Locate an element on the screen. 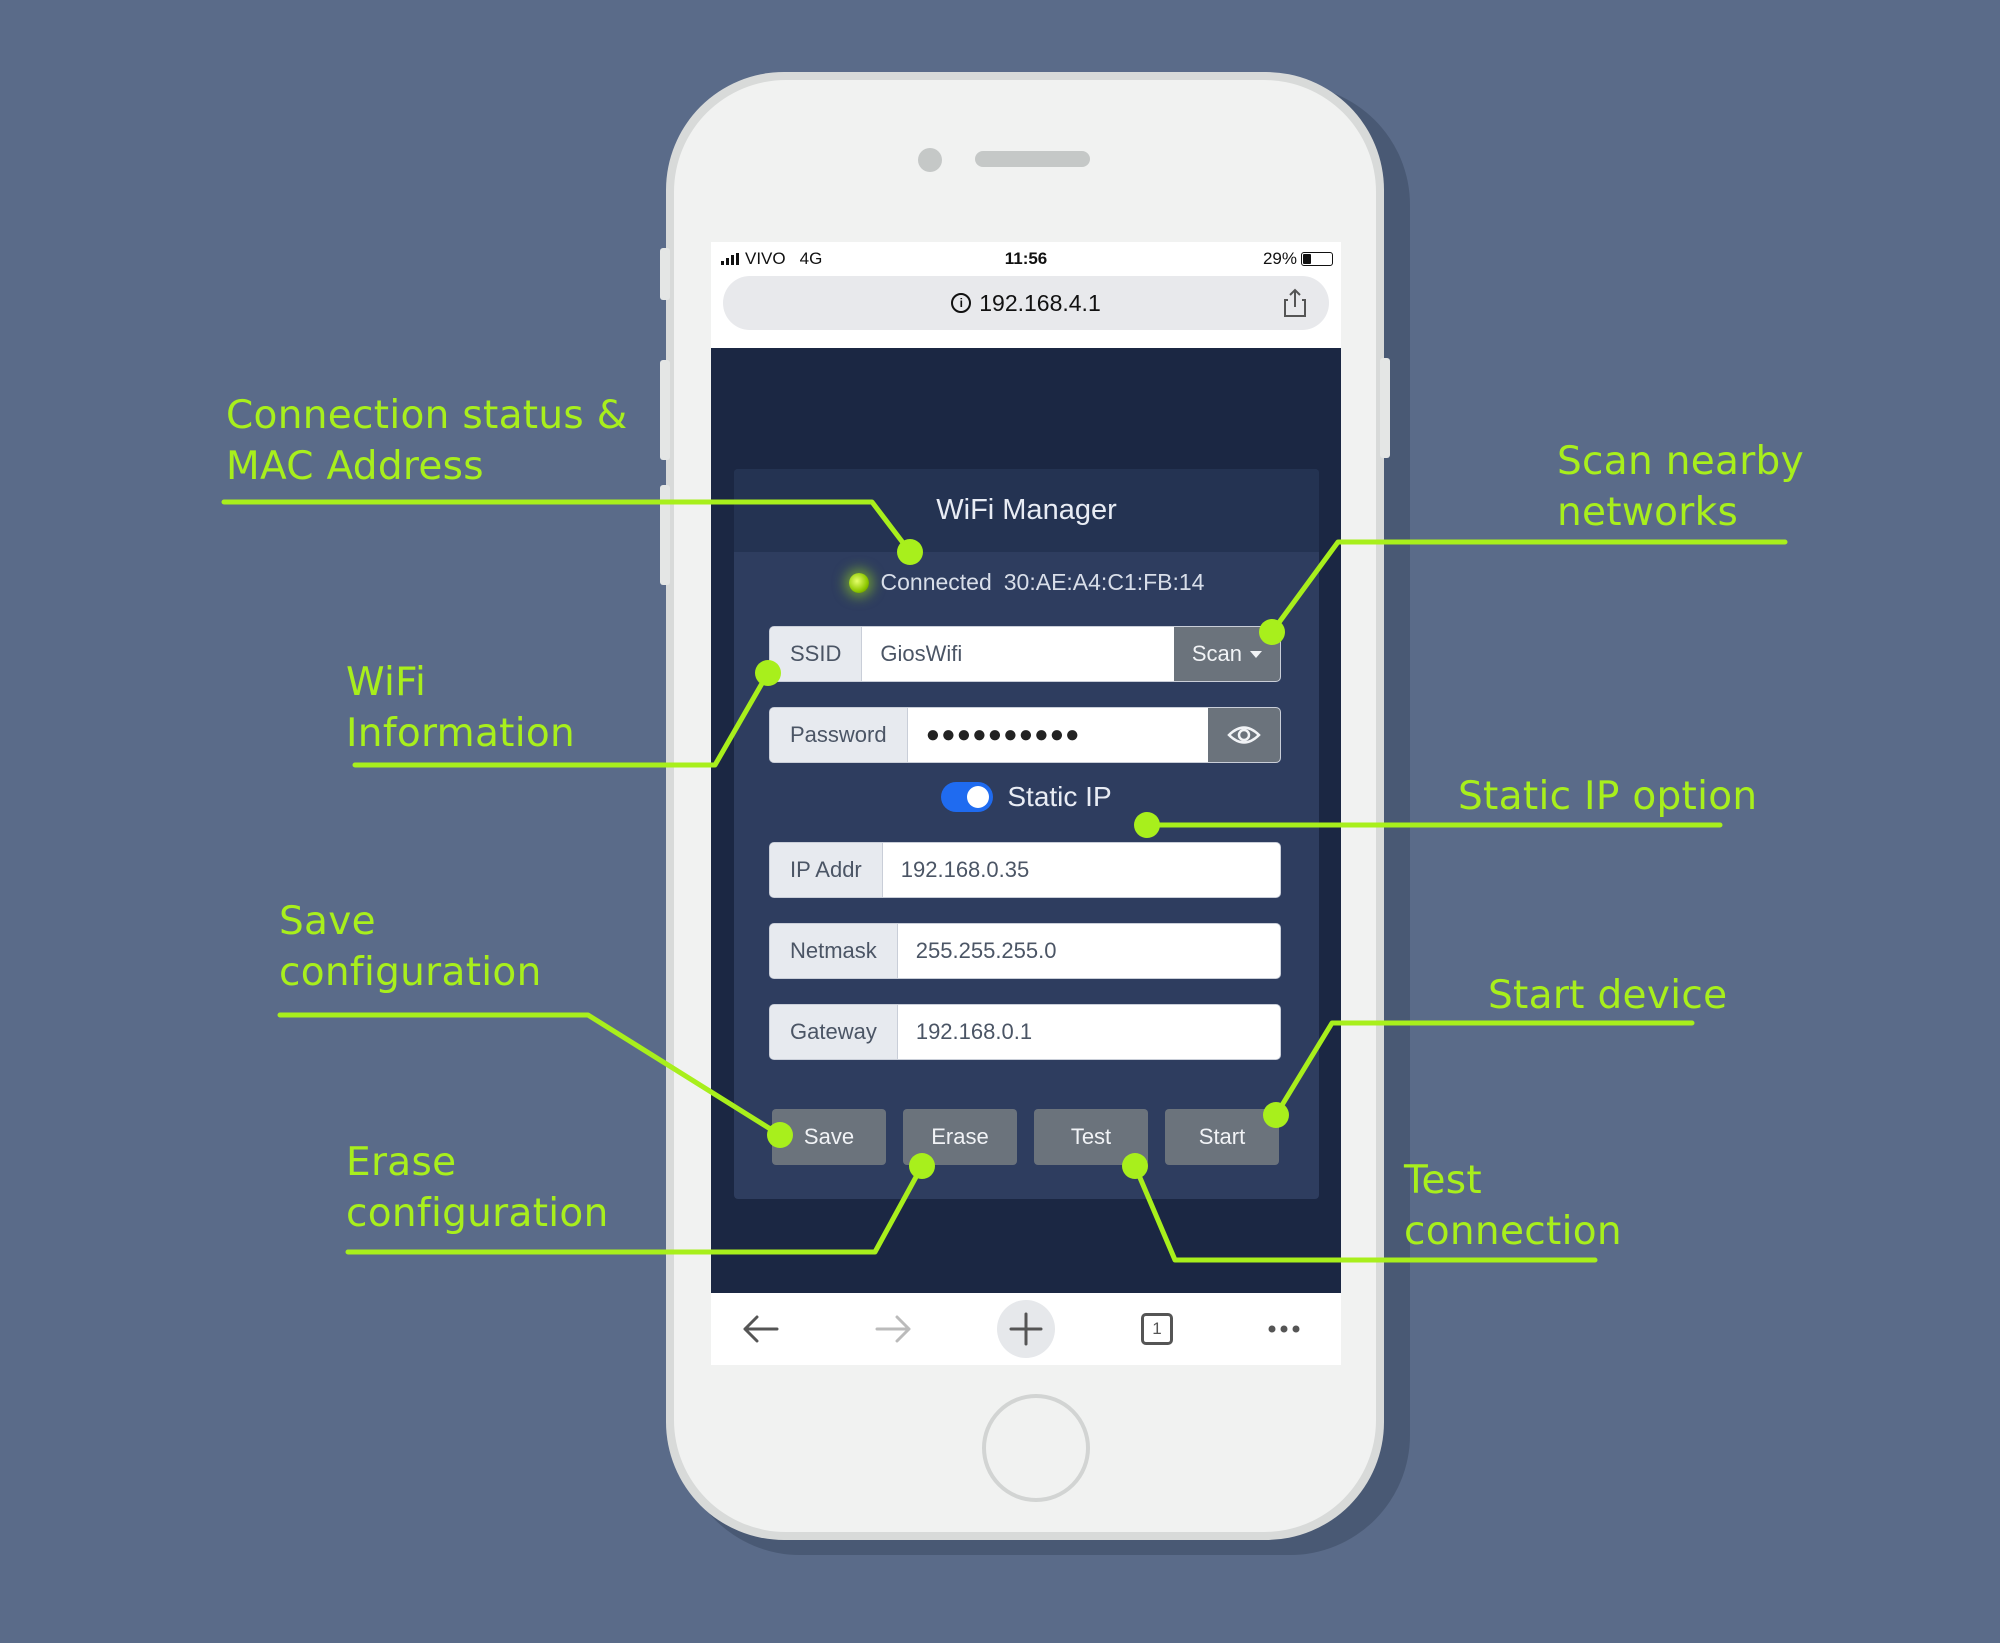  connection-status-row: Connected 30:AE:A4:C1:FB:14 is located at coordinates (1026, 582).